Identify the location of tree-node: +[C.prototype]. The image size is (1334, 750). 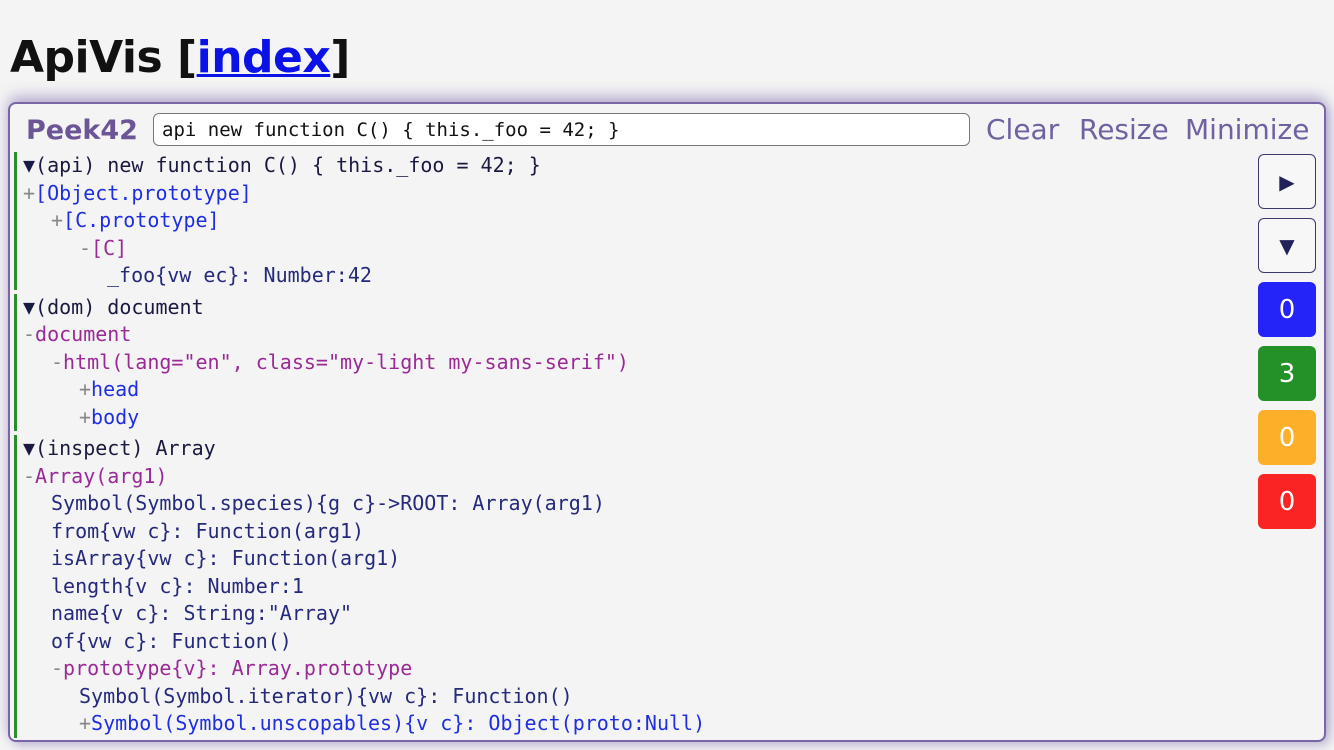
(633, 221).